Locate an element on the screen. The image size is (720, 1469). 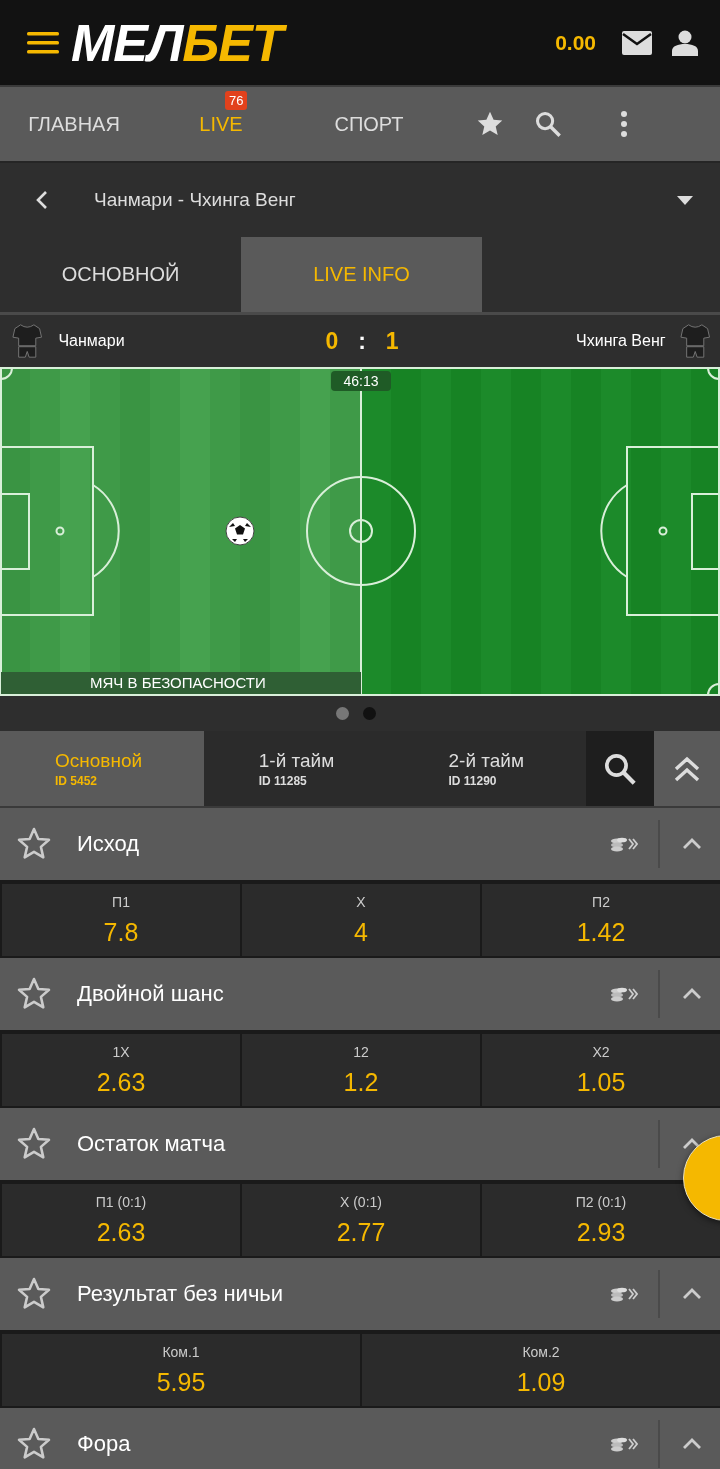
market-title: Двойной шанс is located at coordinates (151, 994).